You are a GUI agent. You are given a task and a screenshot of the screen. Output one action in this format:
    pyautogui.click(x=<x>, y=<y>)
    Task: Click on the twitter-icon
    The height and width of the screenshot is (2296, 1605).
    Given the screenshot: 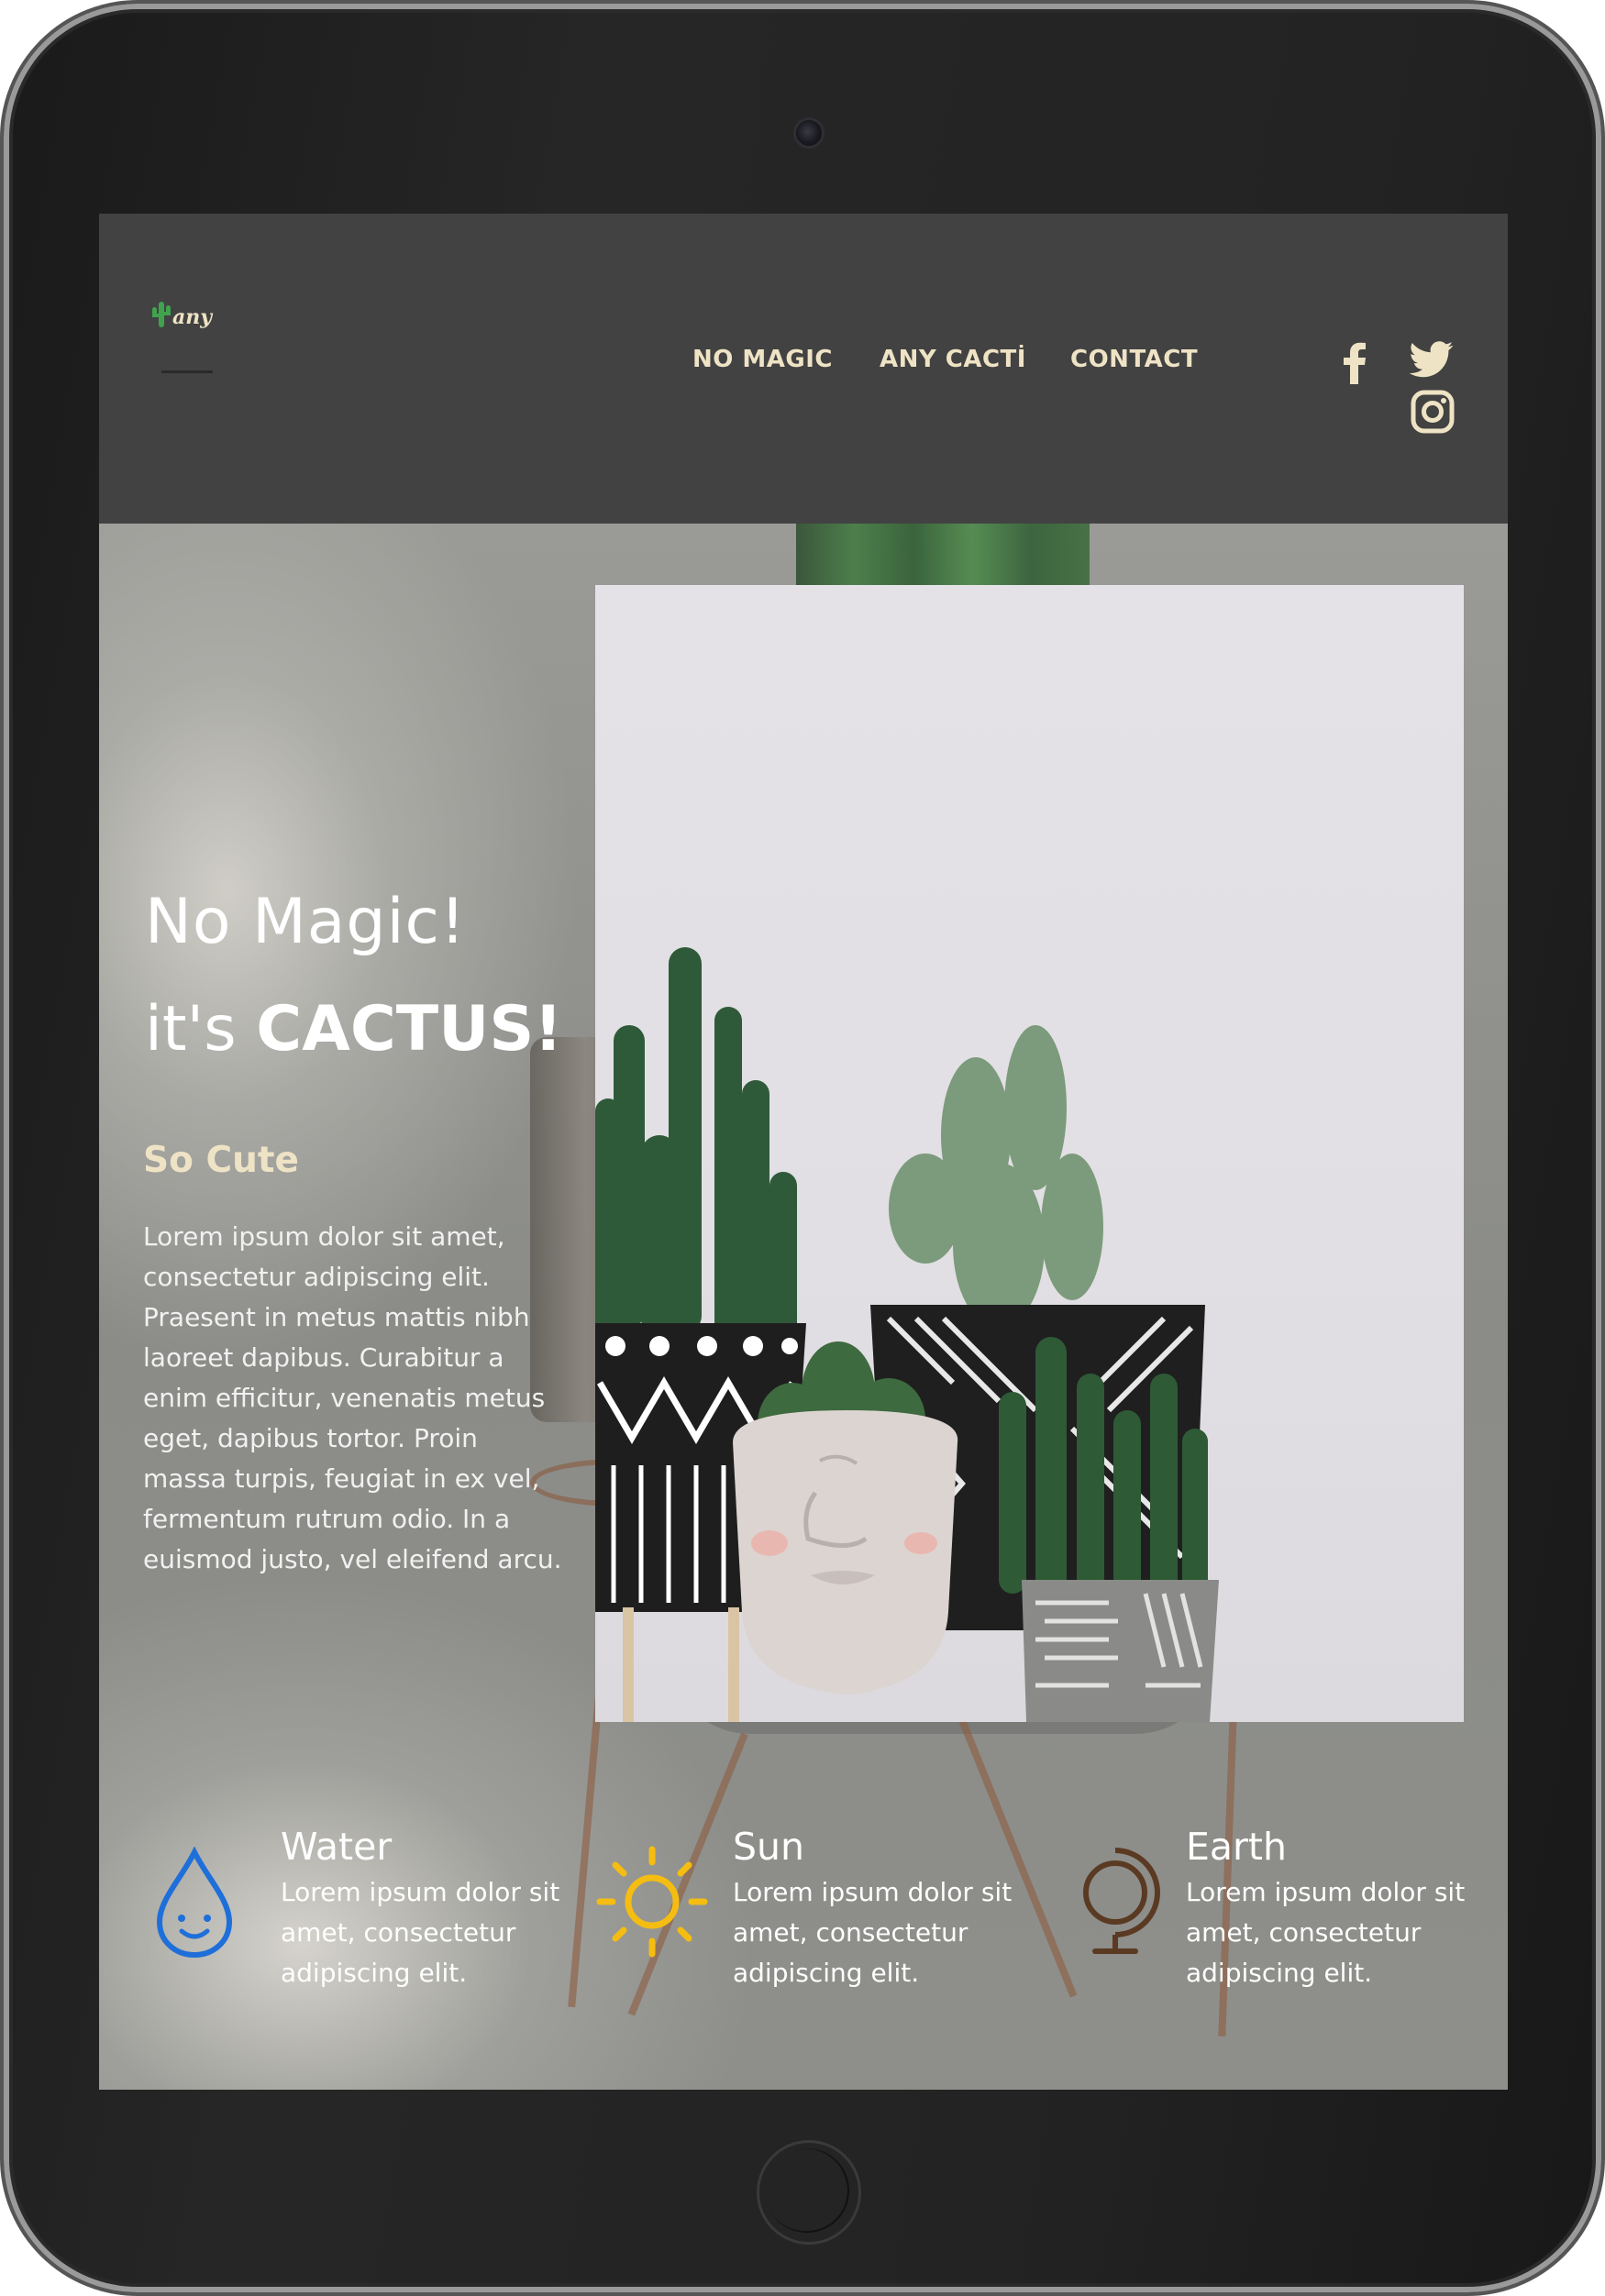 What is the action you would take?
    pyautogui.click(x=1431, y=361)
    